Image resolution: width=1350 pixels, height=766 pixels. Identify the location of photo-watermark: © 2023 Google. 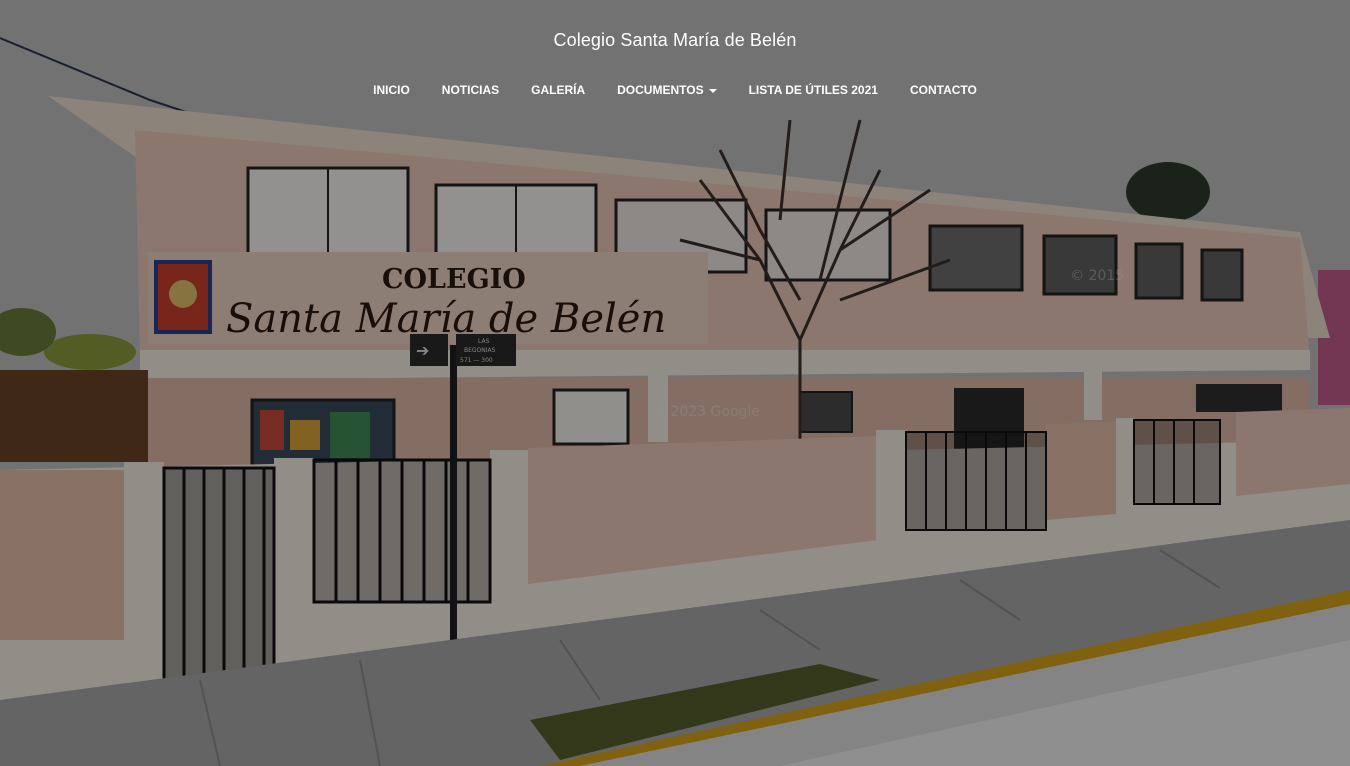
(706, 412).